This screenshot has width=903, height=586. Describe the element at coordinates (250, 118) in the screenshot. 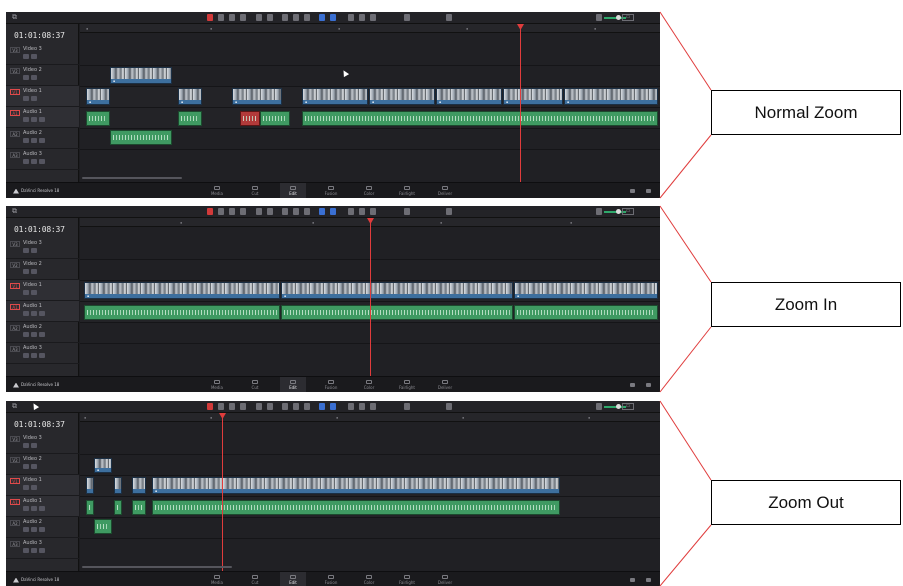

I see `audio-clip-selected` at that location.